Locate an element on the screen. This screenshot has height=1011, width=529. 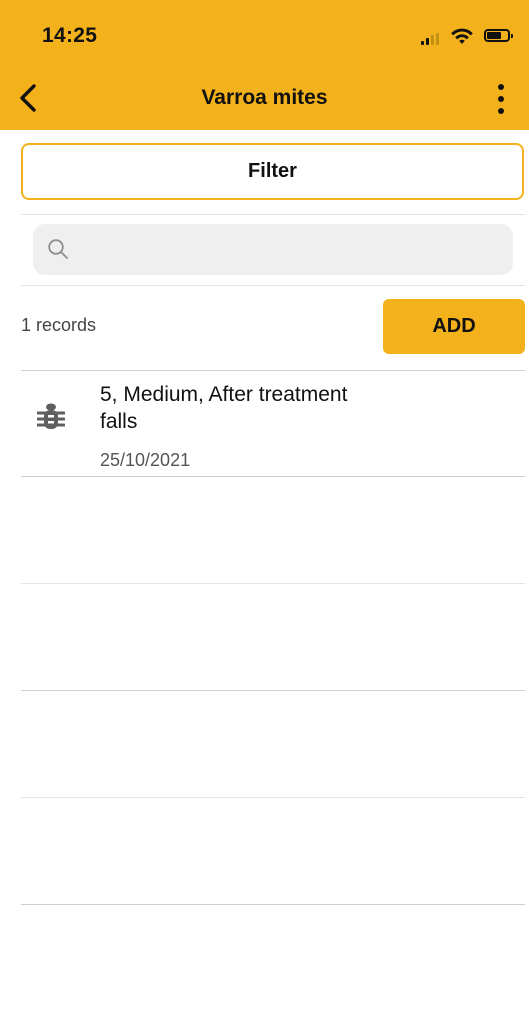
header-bar: 14:25 Varroa mites is located at coordinates (264, 65).